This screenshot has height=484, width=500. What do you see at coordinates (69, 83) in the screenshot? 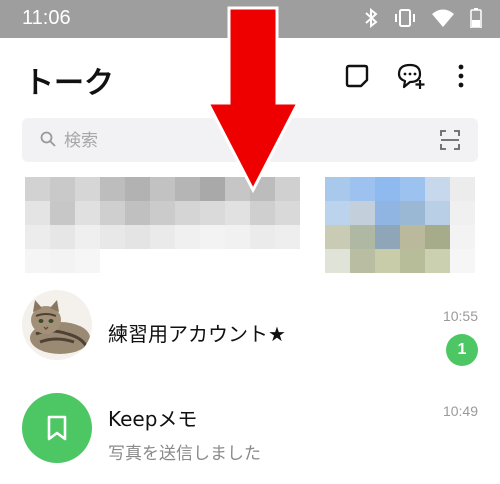
I see `page-title: トーク` at bounding box center [69, 83].